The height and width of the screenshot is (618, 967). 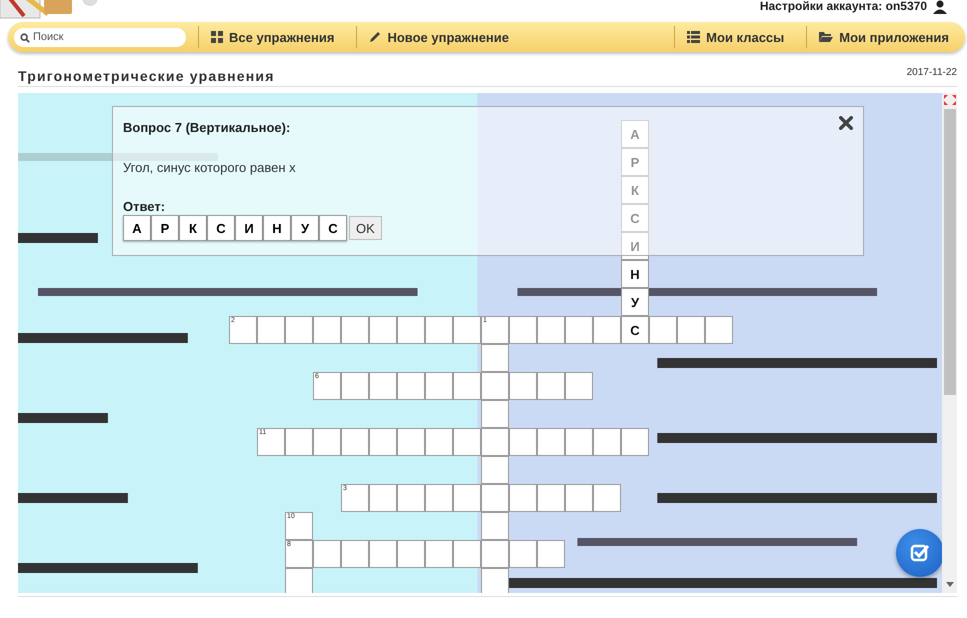 I want to click on crossword-cell: У, so click(x=635, y=302).